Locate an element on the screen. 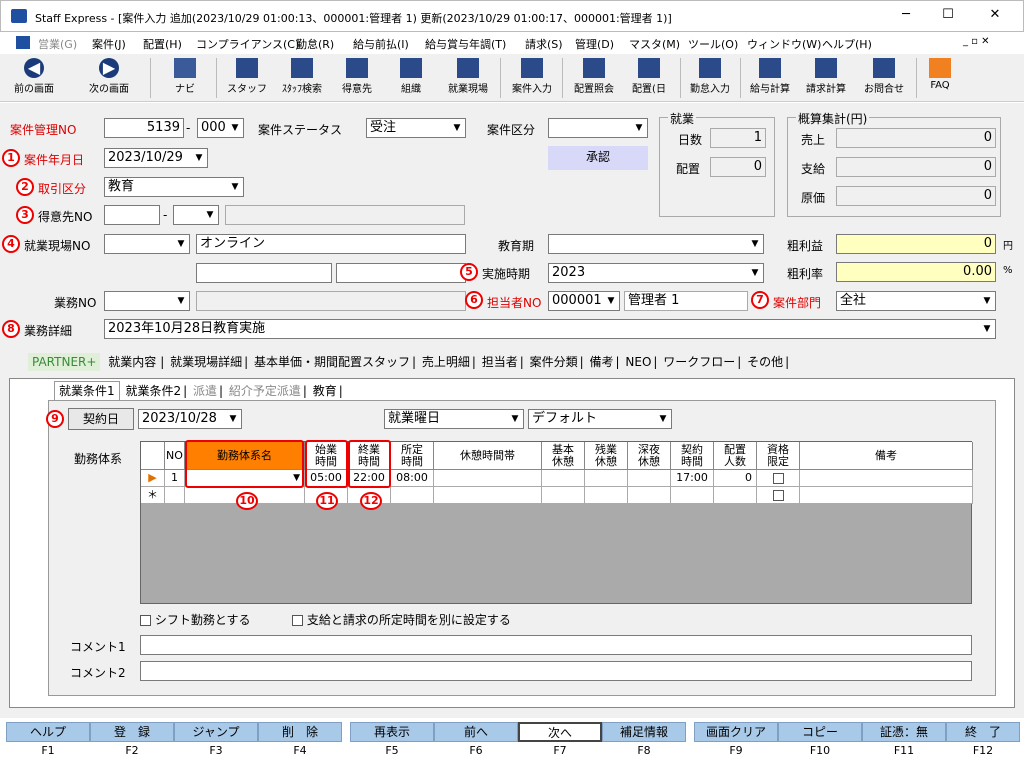 This screenshot has height=768, width=1024. forward-button: ▶ 次の画面 is located at coordinates (109, 78).